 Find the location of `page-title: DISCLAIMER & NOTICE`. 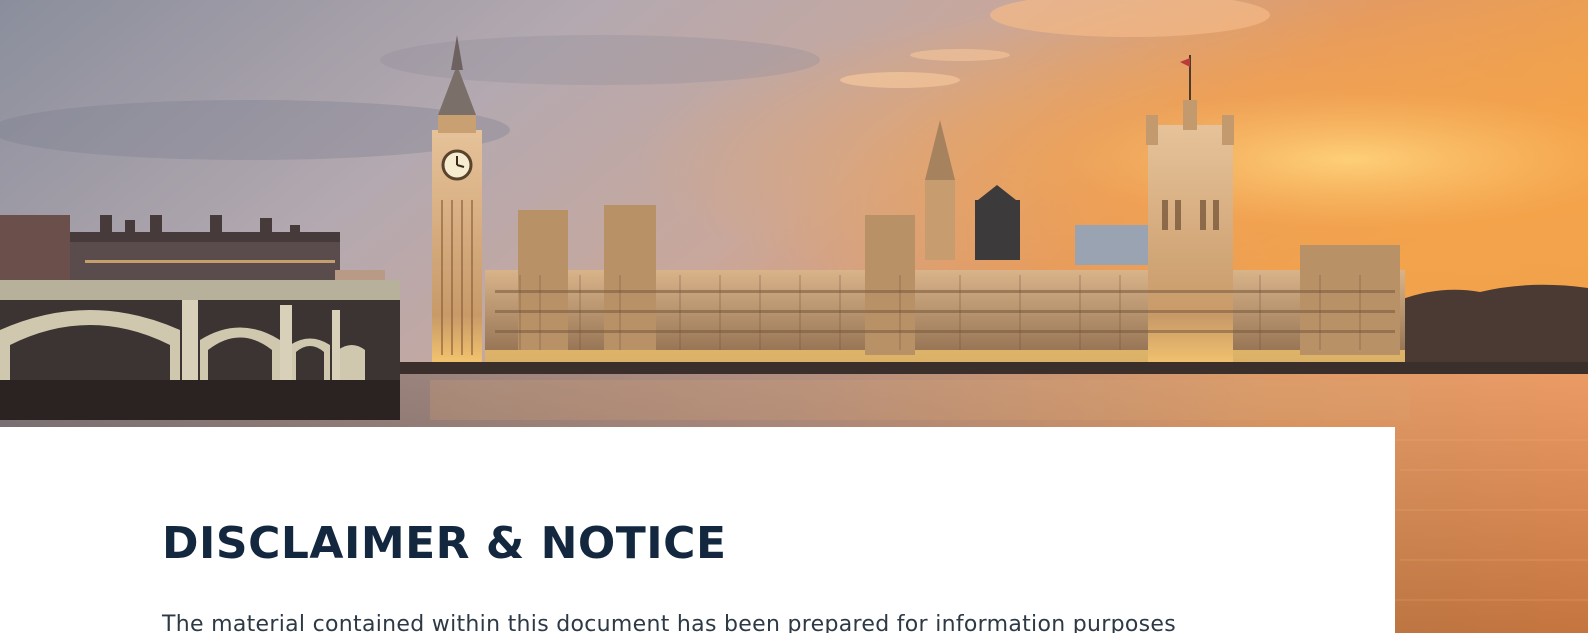

page-title: DISCLAIMER & NOTICE is located at coordinates (444, 543).